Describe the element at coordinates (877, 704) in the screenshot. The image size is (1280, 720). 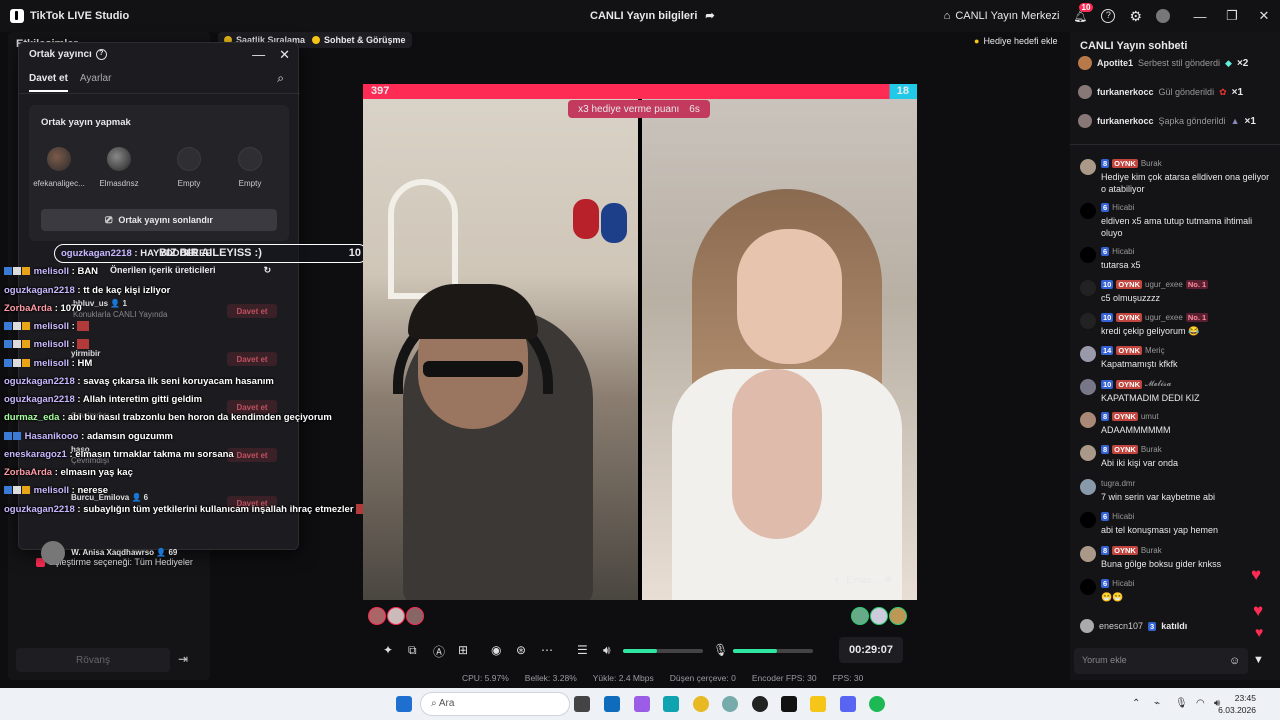
I see `spotify-icon` at that location.